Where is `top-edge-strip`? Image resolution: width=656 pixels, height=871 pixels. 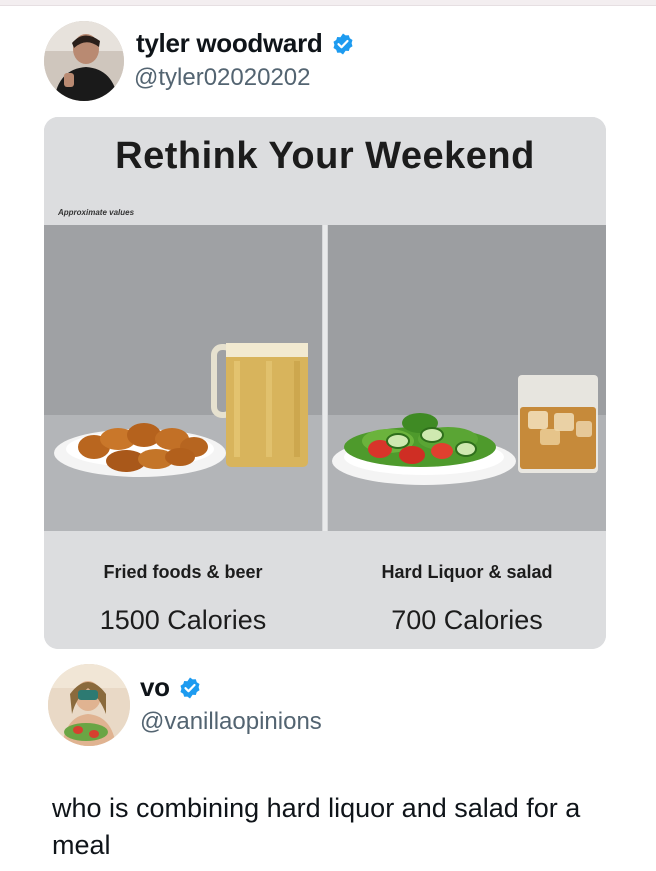
top-edge-strip is located at coordinates (328, 3).